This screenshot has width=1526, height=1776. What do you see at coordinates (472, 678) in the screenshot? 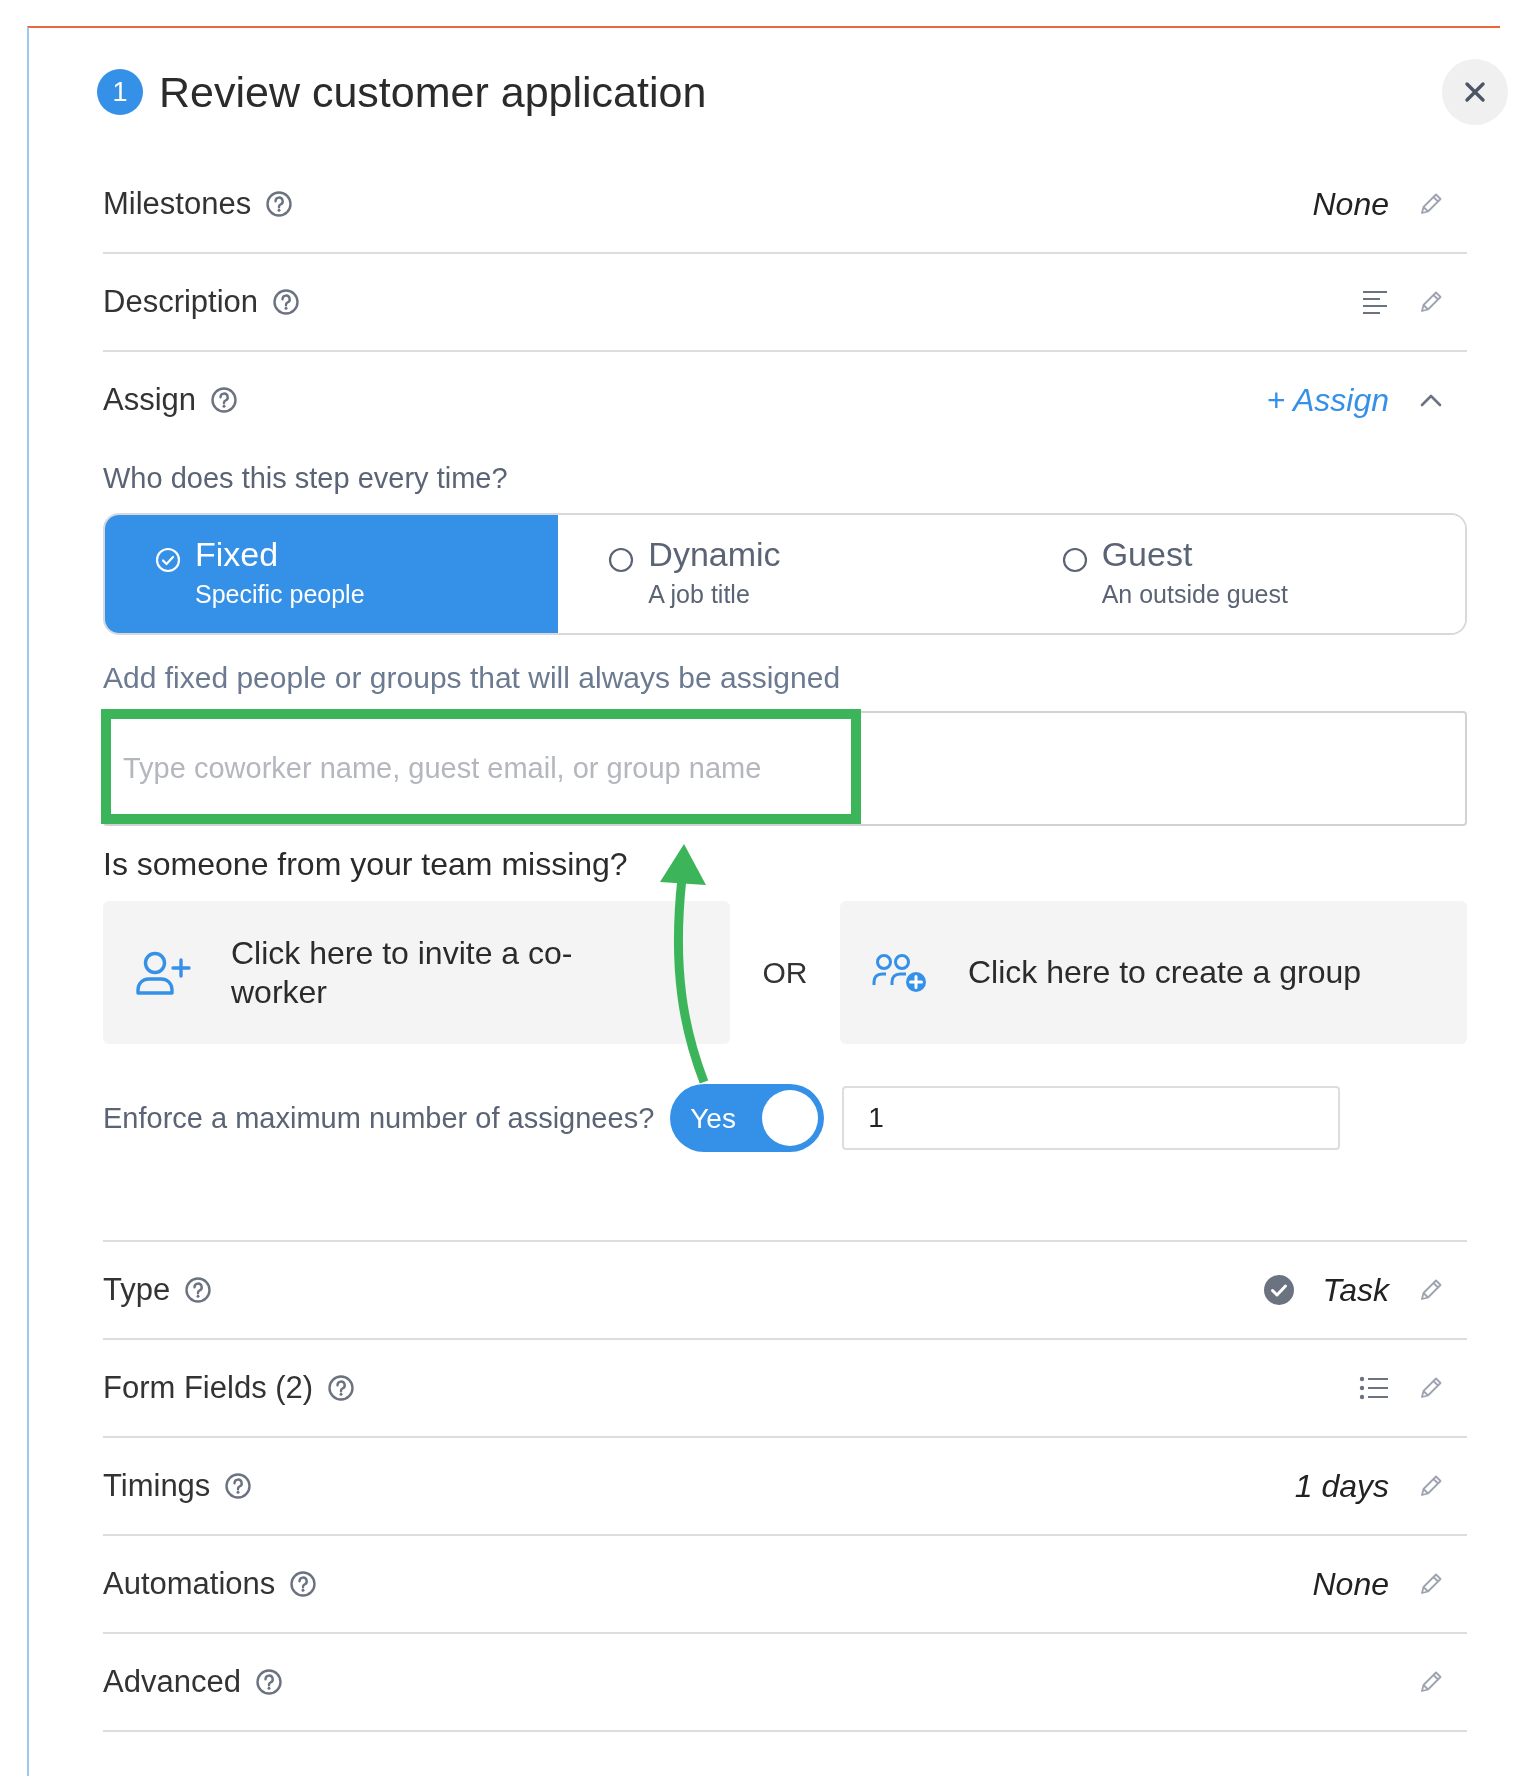
I see `hint-text: Add fixed people or groups that will always be assigned` at bounding box center [472, 678].